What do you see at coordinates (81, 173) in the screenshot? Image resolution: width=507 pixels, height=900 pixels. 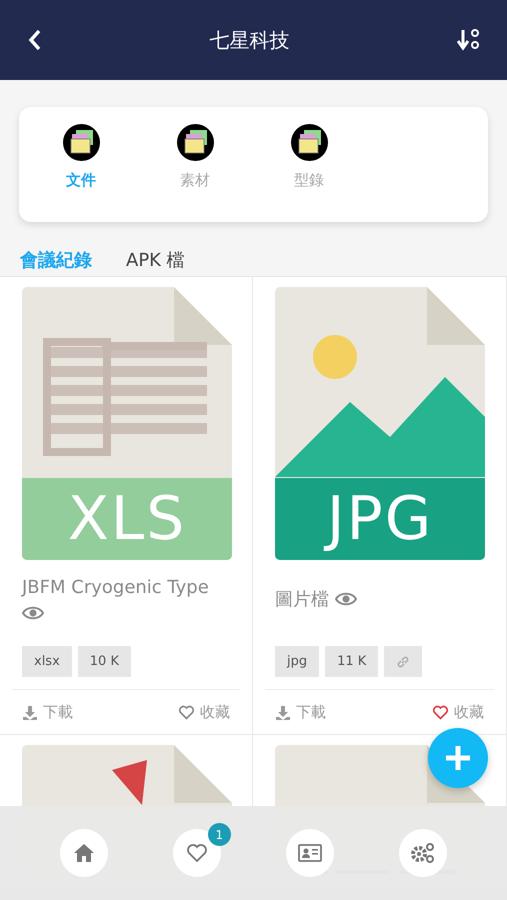 I see `category-tab: 文件` at bounding box center [81, 173].